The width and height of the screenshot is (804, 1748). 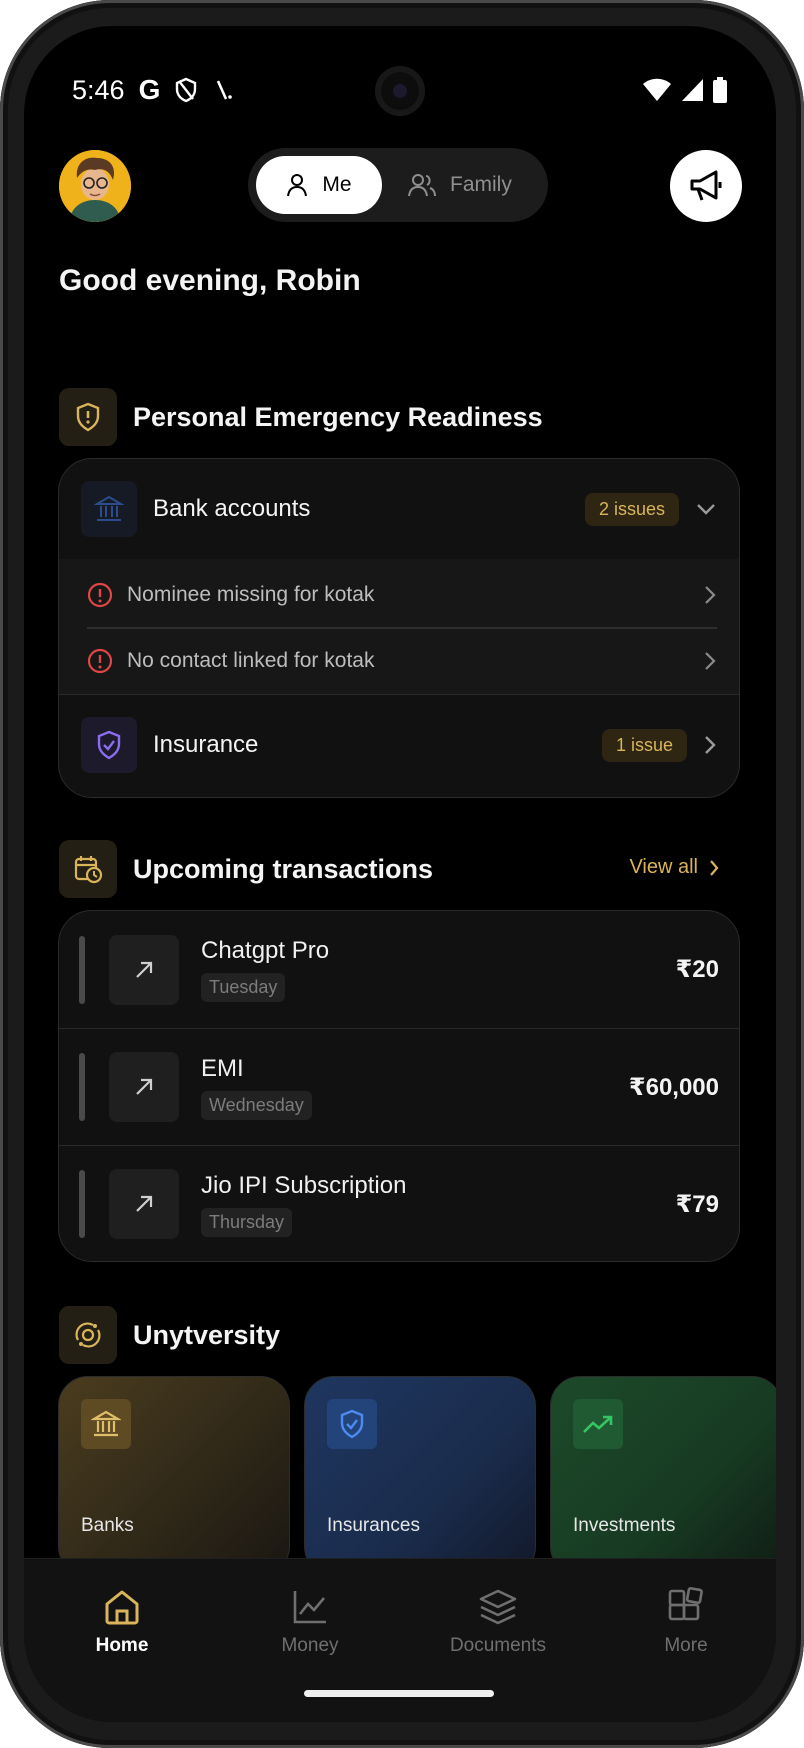 What do you see at coordinates (631, 509) in the screenshot?
I see `bank-issues-badge: 2 issues` at bounding box center [631, 509].